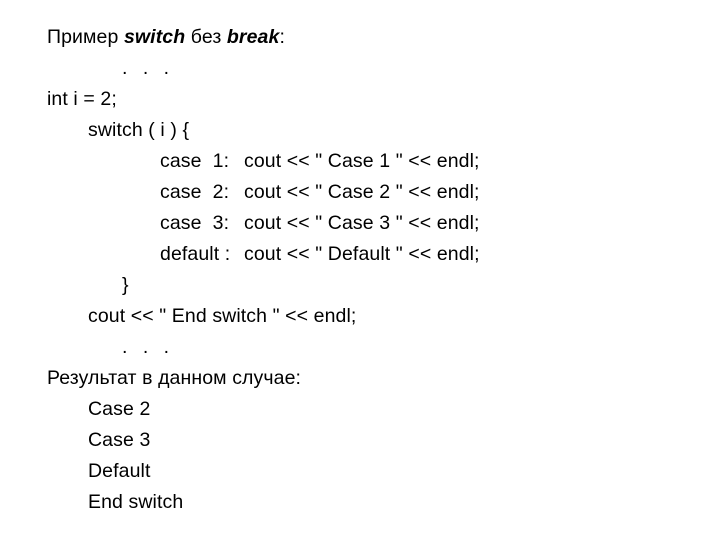 This screenshot has height=540, width=720. Describe the element at coordinates (82, 99) in the screenshot. I see `code-declaration: int i = 2;` at that location.